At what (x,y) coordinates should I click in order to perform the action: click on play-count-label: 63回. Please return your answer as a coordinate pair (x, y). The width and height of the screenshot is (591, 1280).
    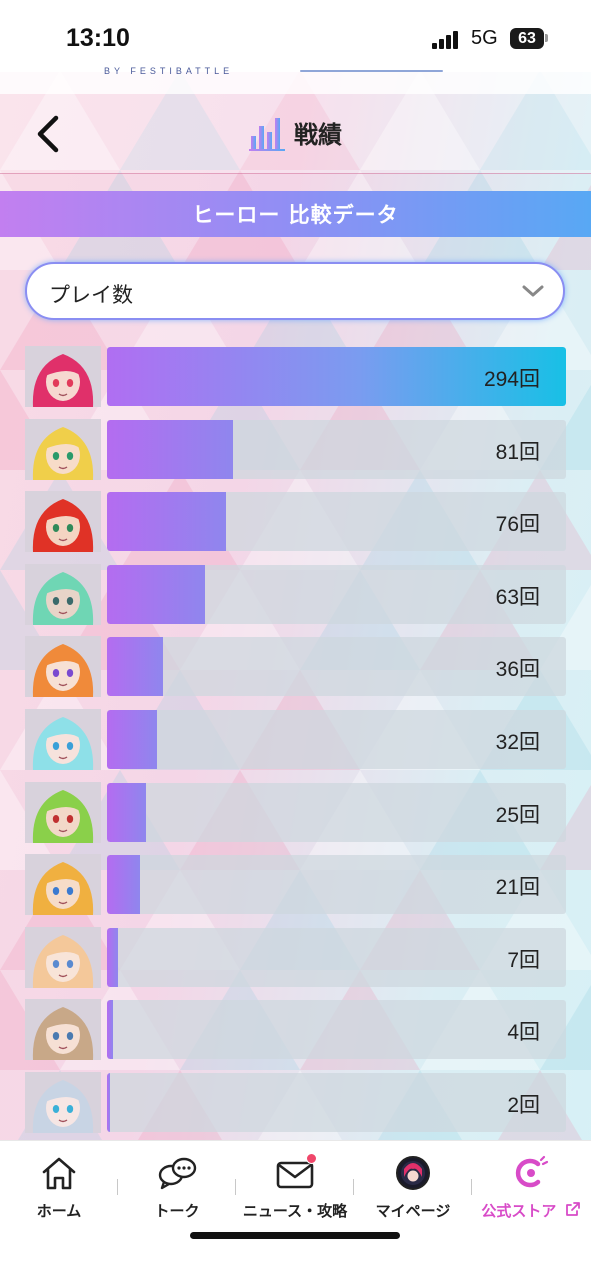
    Looking at the image, I should click on (517, 597).